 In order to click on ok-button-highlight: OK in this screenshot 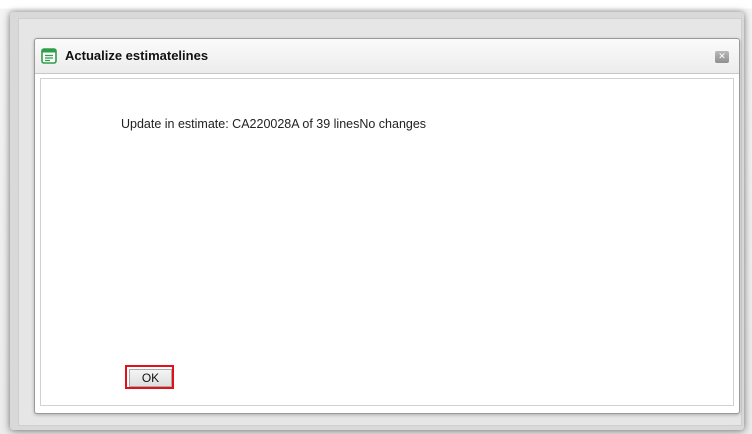, I will do `click(149, 377)`.